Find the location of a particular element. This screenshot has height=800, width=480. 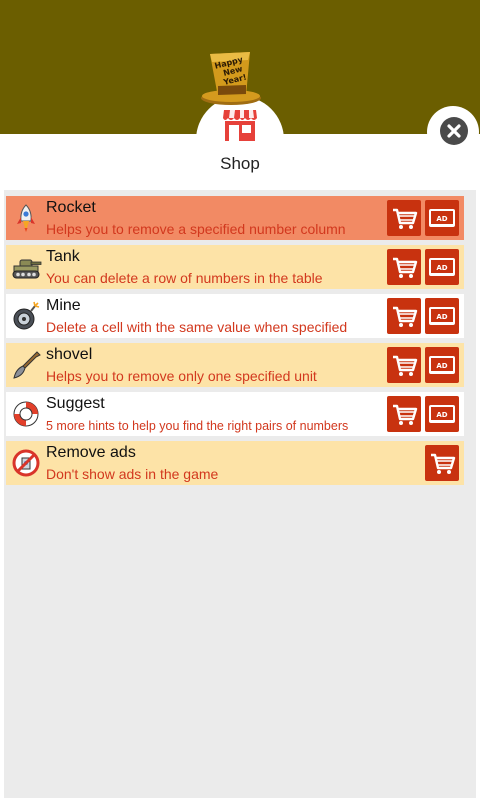

list-item-remove-ads: Remove ads Don't show ads in the game is located at coordinates (235, 463).